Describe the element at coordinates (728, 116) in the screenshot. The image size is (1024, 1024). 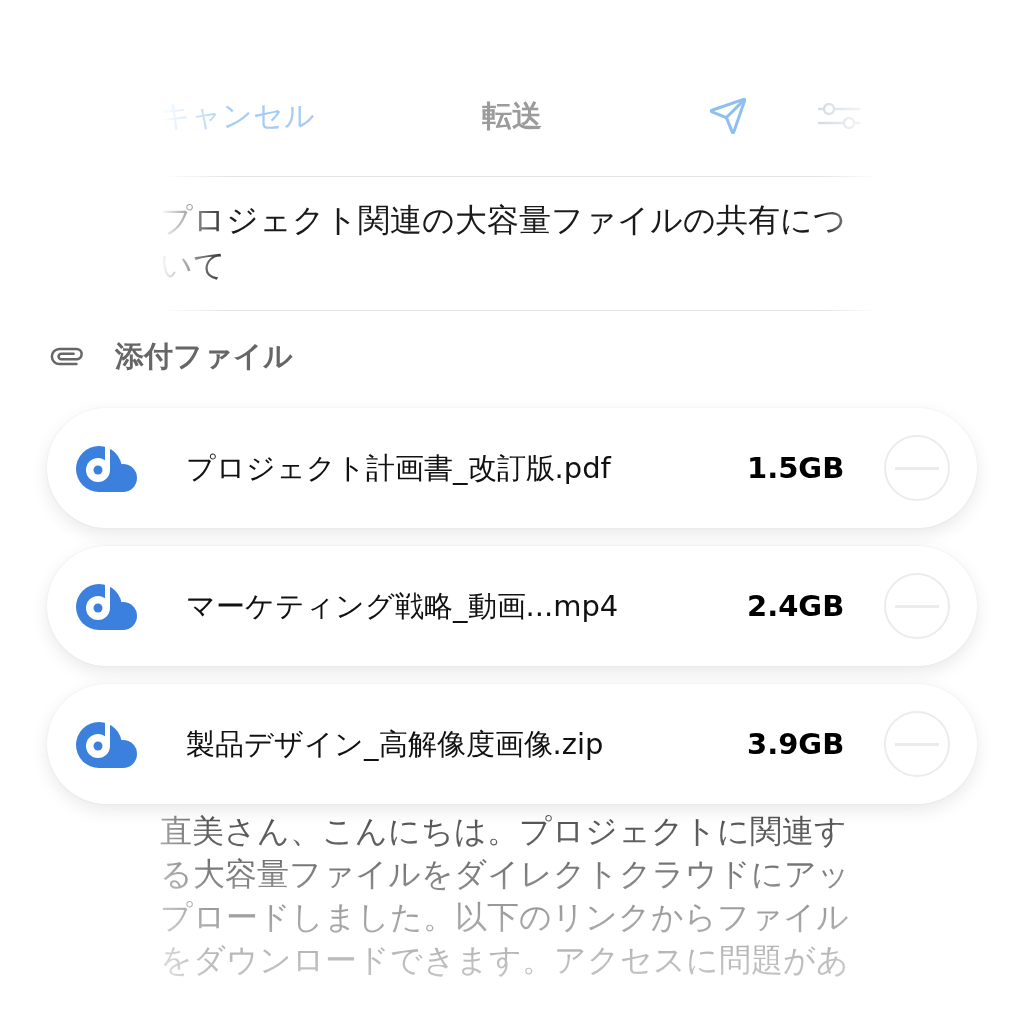
I see `send-icon` at that location.